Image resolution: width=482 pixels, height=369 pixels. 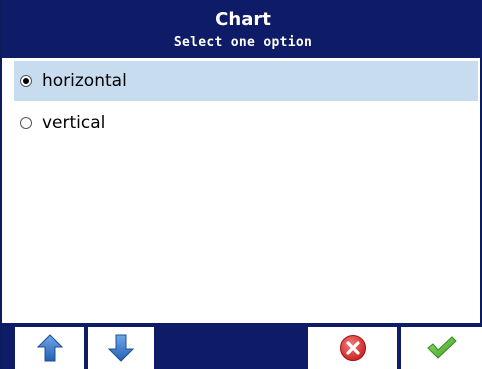 I want to click on dialog-subtitle: Select one option, so click(x=243, y=42).